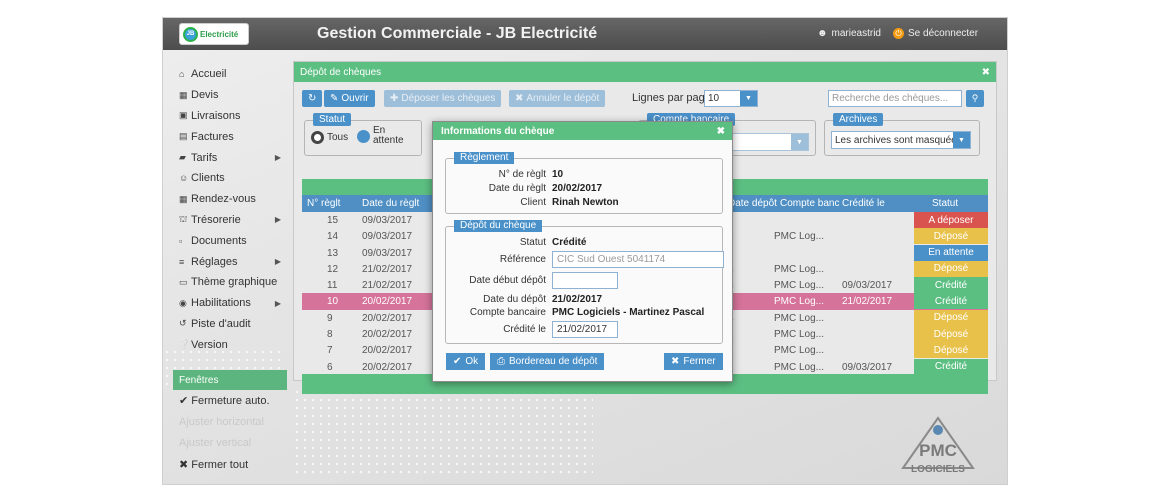  What do you see at coordinates (507, 312) in the screenshot?
I see `compte-label: Compte bancaire` at bounding box center [507, 312].